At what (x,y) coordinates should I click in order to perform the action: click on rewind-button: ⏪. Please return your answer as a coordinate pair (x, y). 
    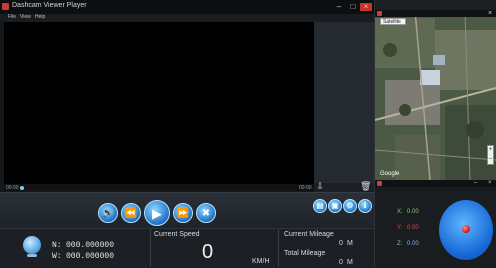
    Looking at the image, I should click on (131, 213).